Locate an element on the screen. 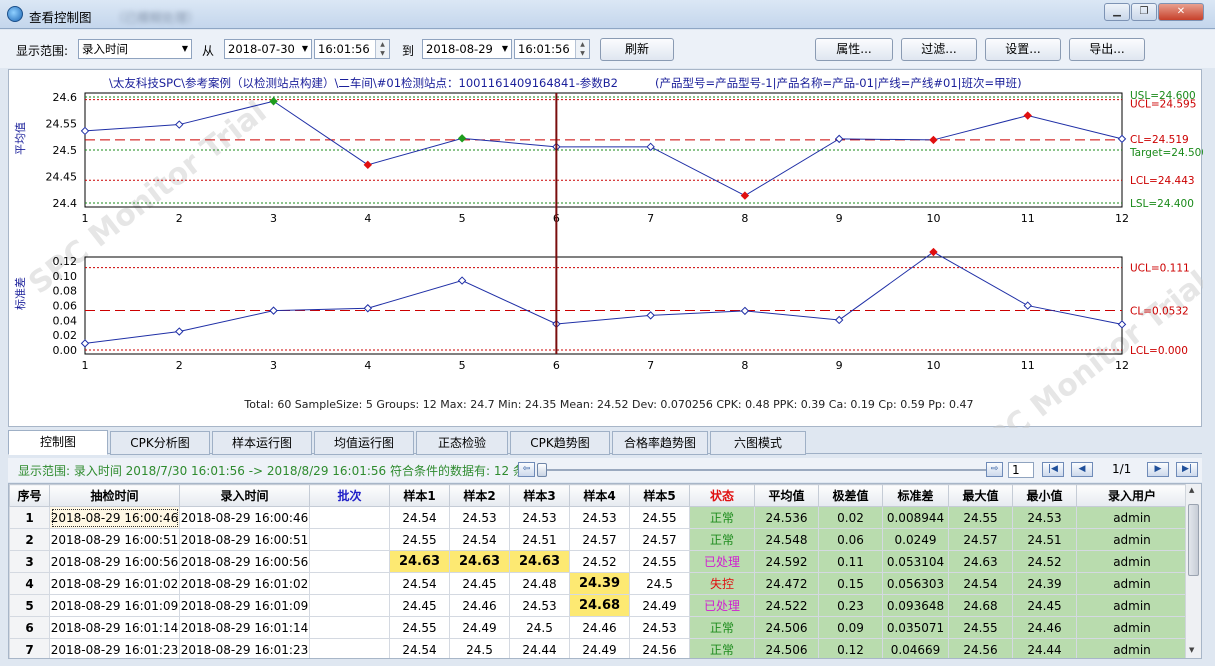  table-cell: 0.23 is located at coordinates (850, 605).